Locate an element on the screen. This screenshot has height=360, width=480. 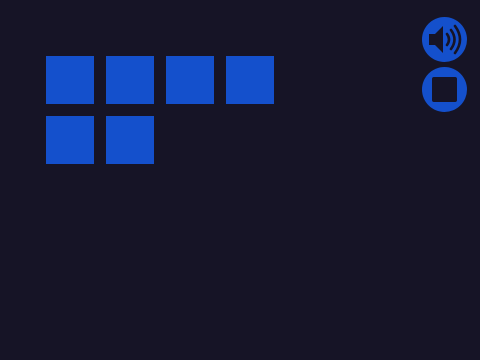
speaker-volume-icon is located at coordinates (445, 39).